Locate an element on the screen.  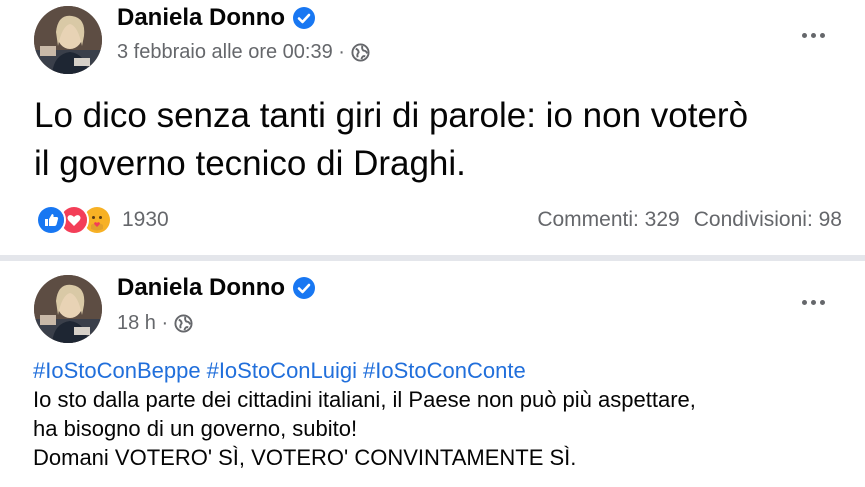
shares-count: Condivisioni: 98 is located at coordinates (768, 220).